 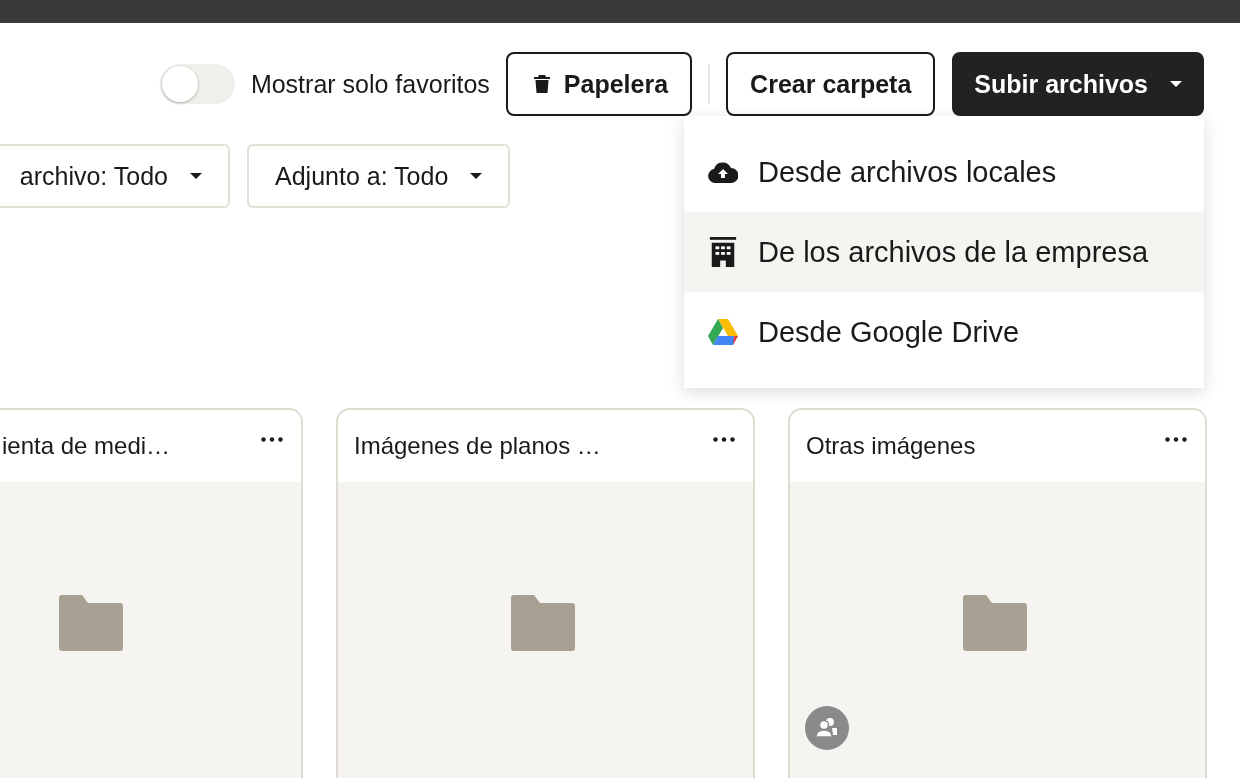 I want to click on filter-dropdown: archivo: Todo, so click(x=115, y=176).